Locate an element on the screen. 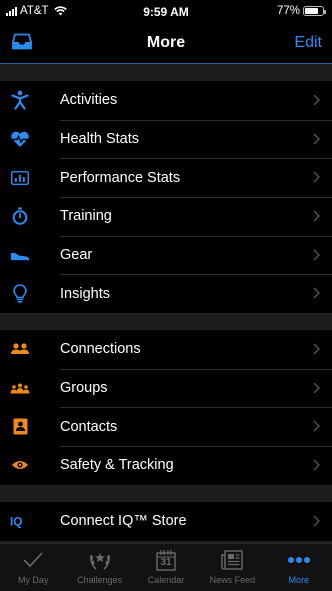  calendar-day: 31 is located at coordinates (166, 562).